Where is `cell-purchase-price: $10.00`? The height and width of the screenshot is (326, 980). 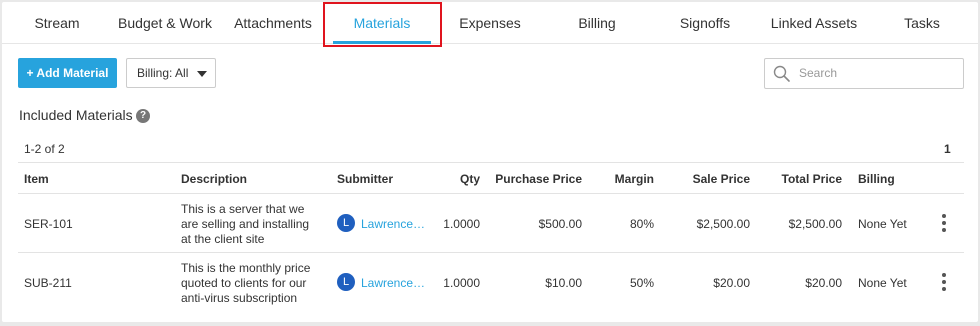 cell-purchase-price: $10.00 is located at coordinates (563, 283).